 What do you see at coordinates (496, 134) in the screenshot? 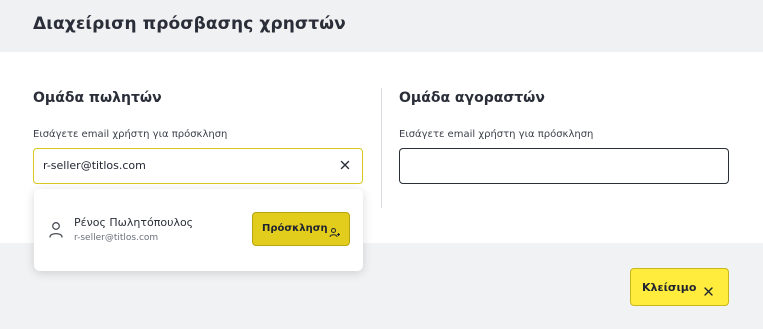
I see `buyers-email-label: Εισάγετε email χρήστη για πρόσκληση` at bounding box center [496, 134].